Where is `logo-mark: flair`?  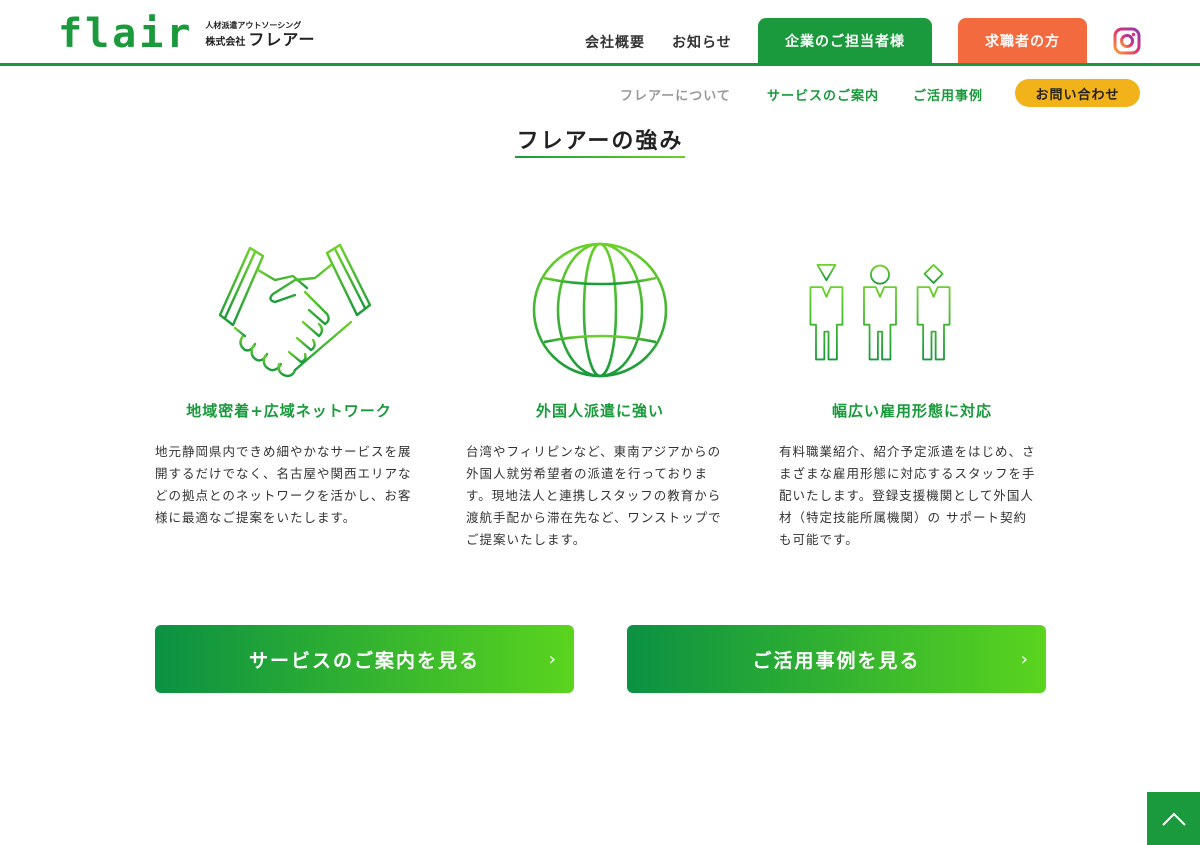 logo-mark: flair is located at coordinates (126, 34).